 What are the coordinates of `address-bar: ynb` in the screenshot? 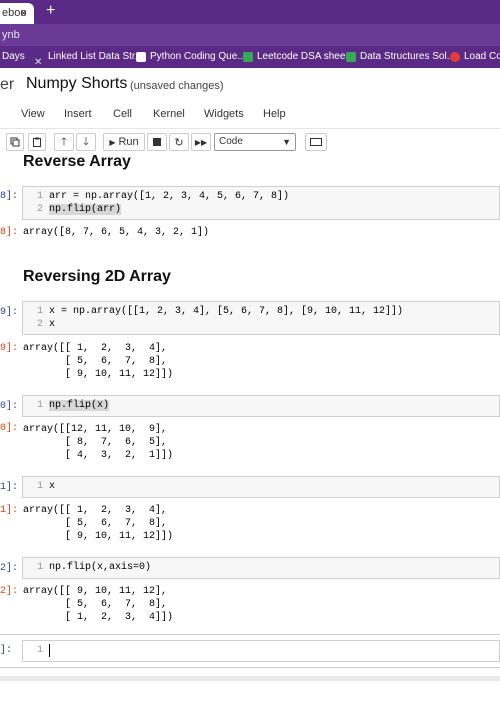 It's located at (250, 35).